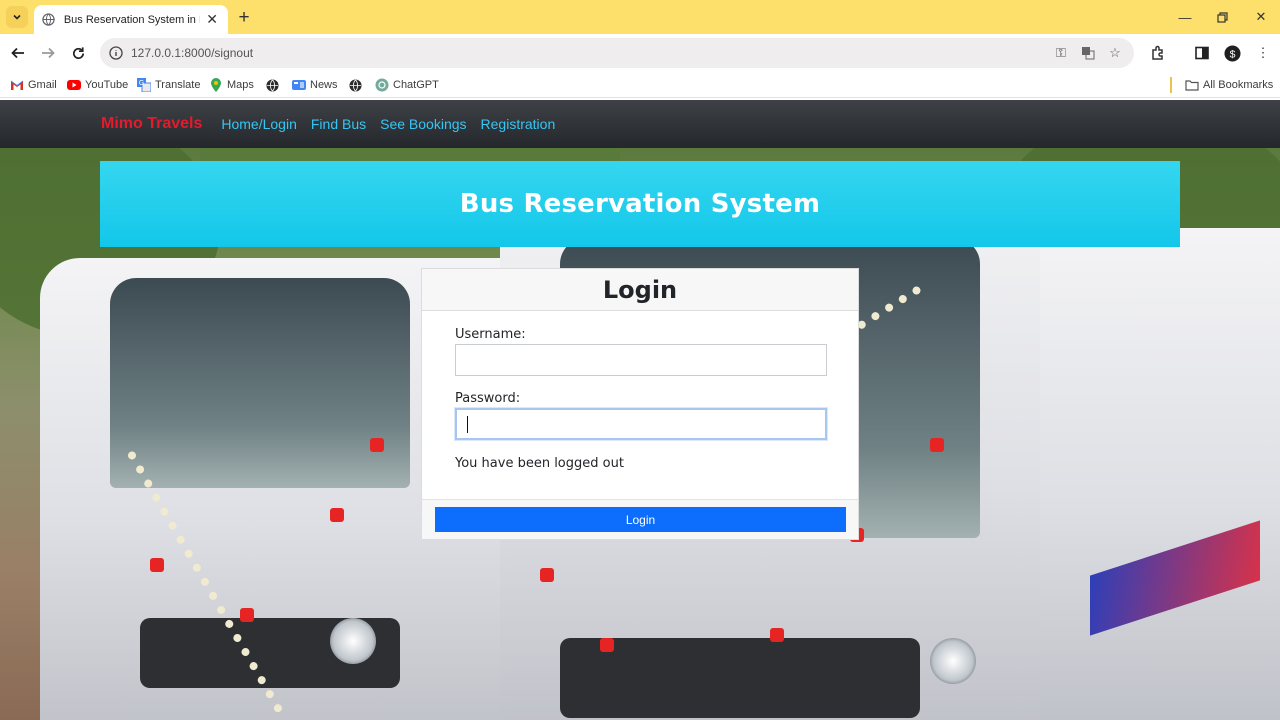  I want to click on tab-search-button, so click(17, 17).